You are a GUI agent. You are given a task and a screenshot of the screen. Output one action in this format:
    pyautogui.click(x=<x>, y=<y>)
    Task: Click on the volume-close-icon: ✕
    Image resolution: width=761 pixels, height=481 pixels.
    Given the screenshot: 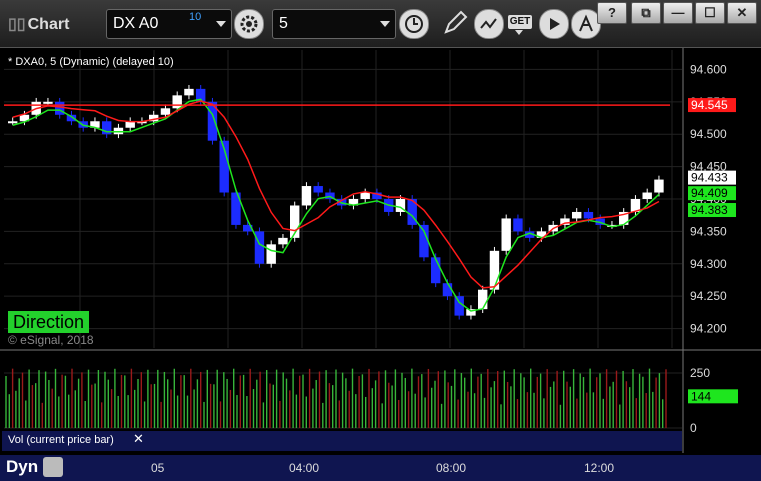 What is the action you would take?
    pyautogui.click(x=138, y=439)
    